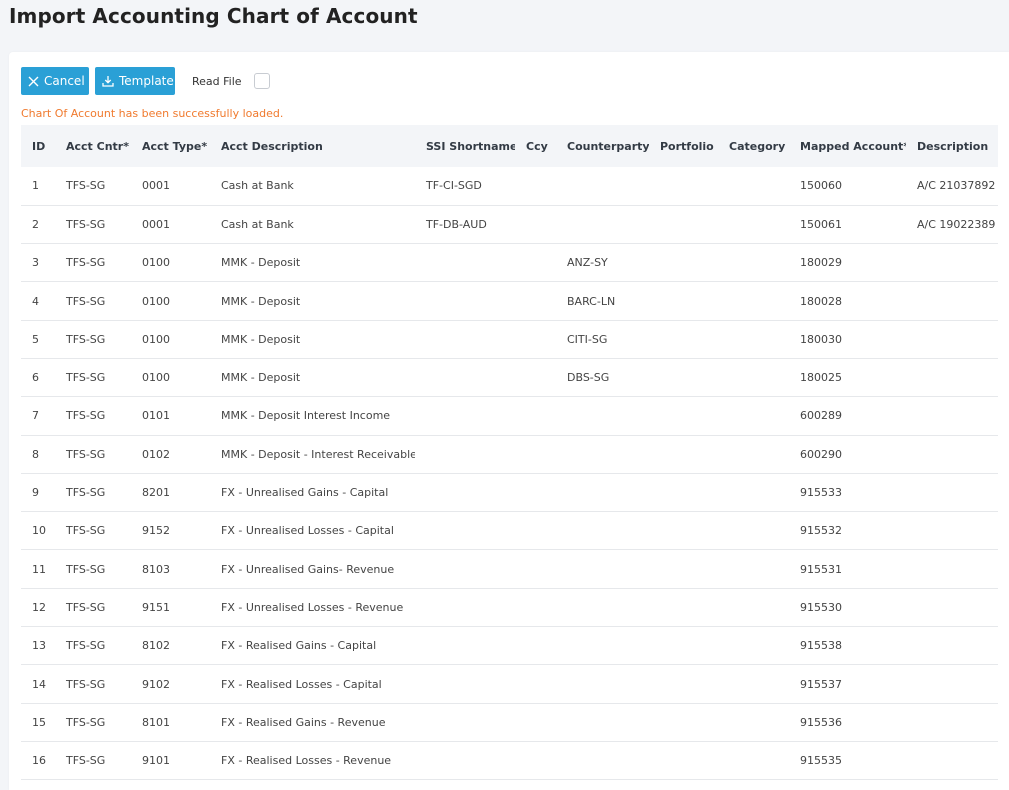  I want to click on column-header: Mapped Account*, so click(847, 146).